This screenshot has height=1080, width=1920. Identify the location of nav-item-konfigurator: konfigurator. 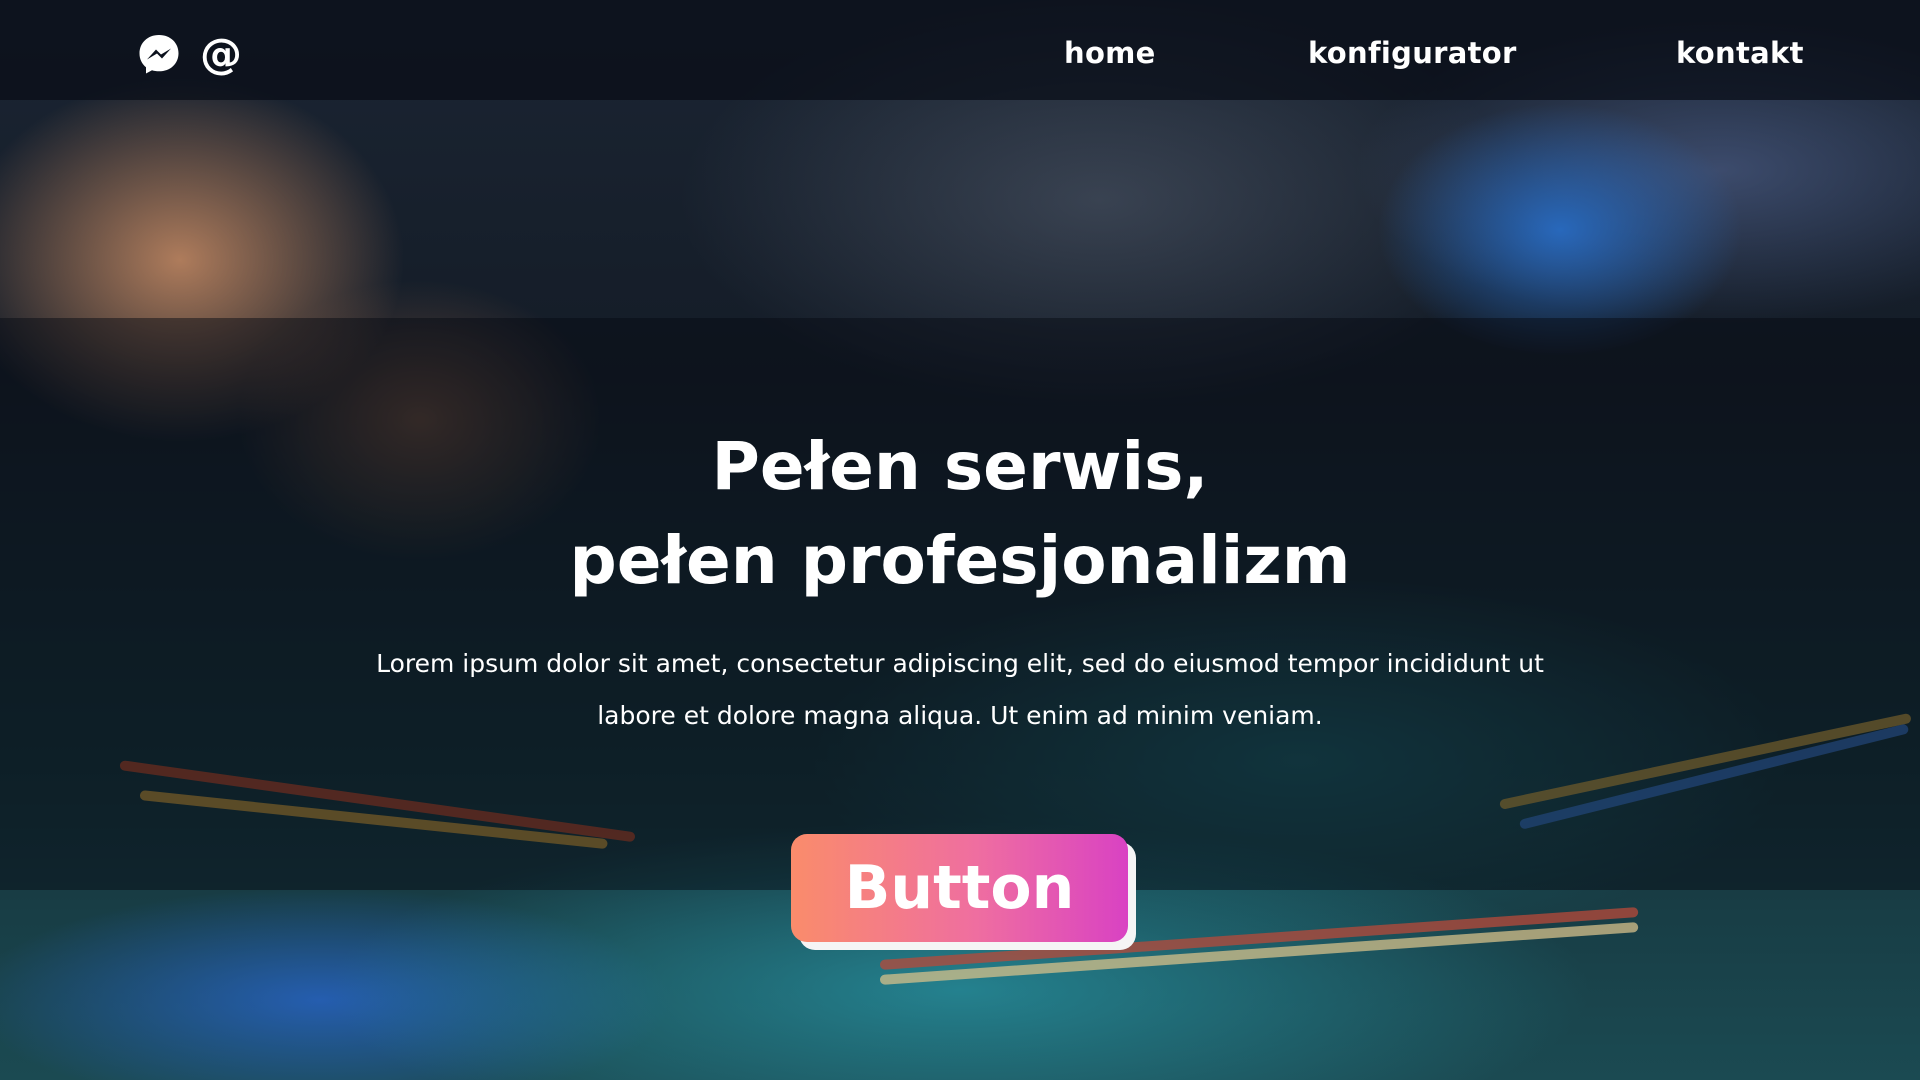
(1412, 53).